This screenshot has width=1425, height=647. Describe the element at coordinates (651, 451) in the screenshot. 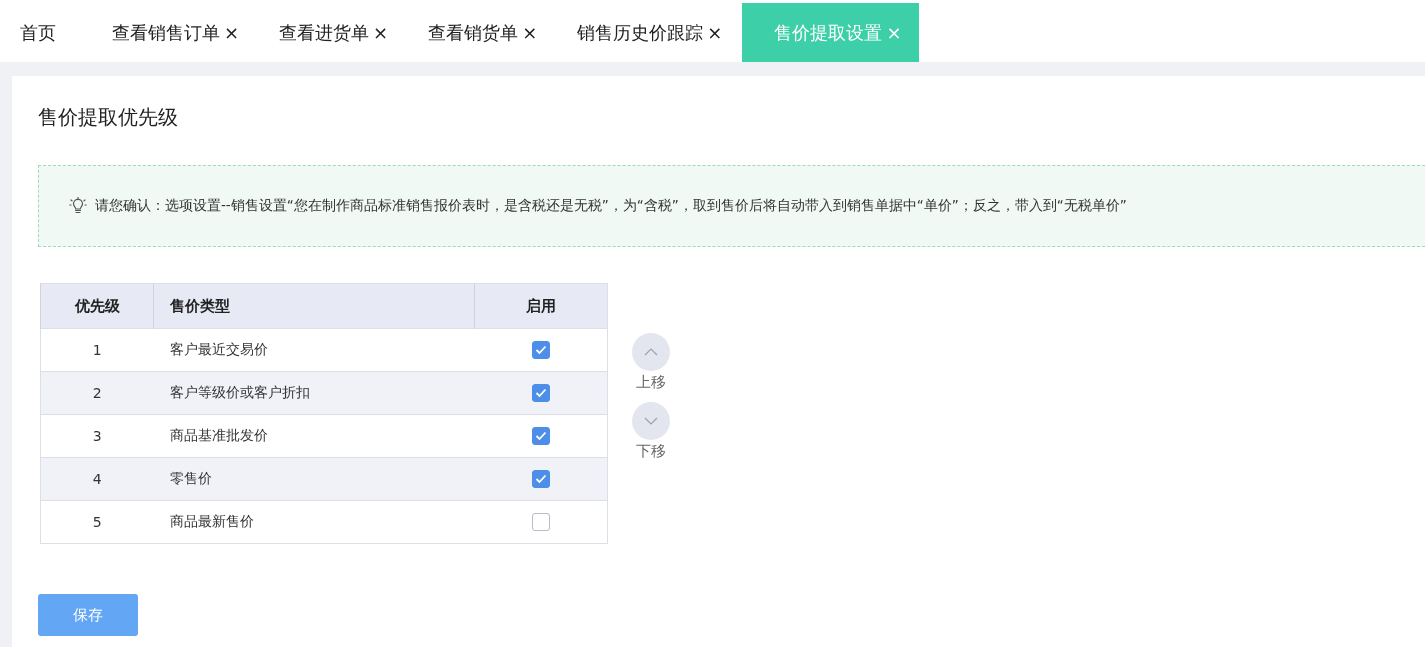

I see `move-label: 下移` at that location.